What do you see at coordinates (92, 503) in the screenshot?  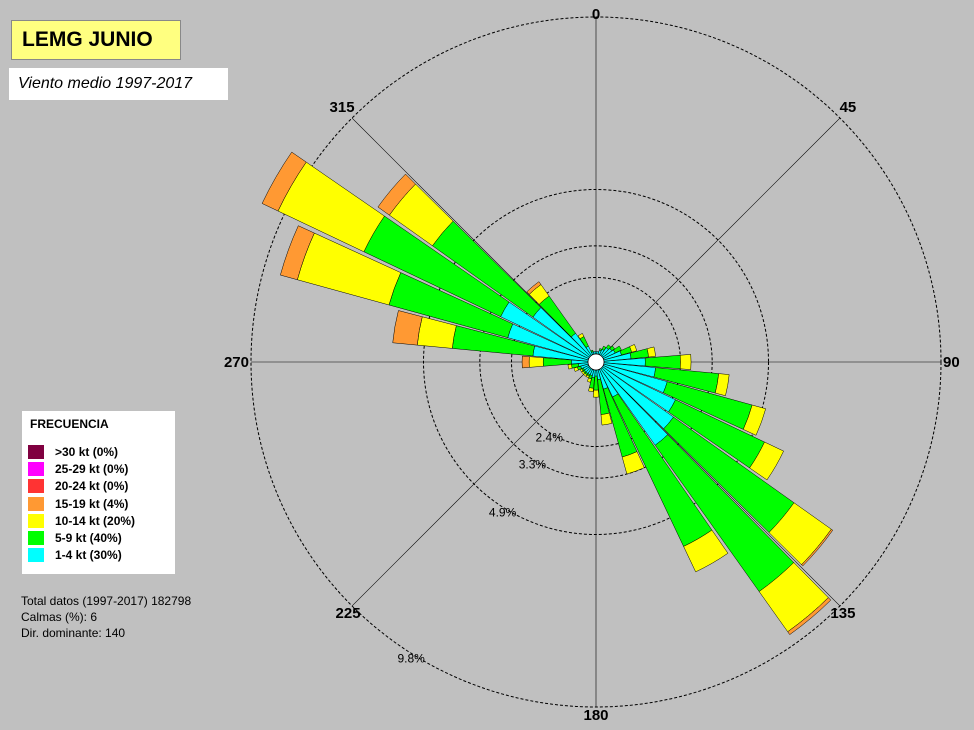 I see `legend-label: 15-19 kt (4%)` at bounding box center [92, 503].